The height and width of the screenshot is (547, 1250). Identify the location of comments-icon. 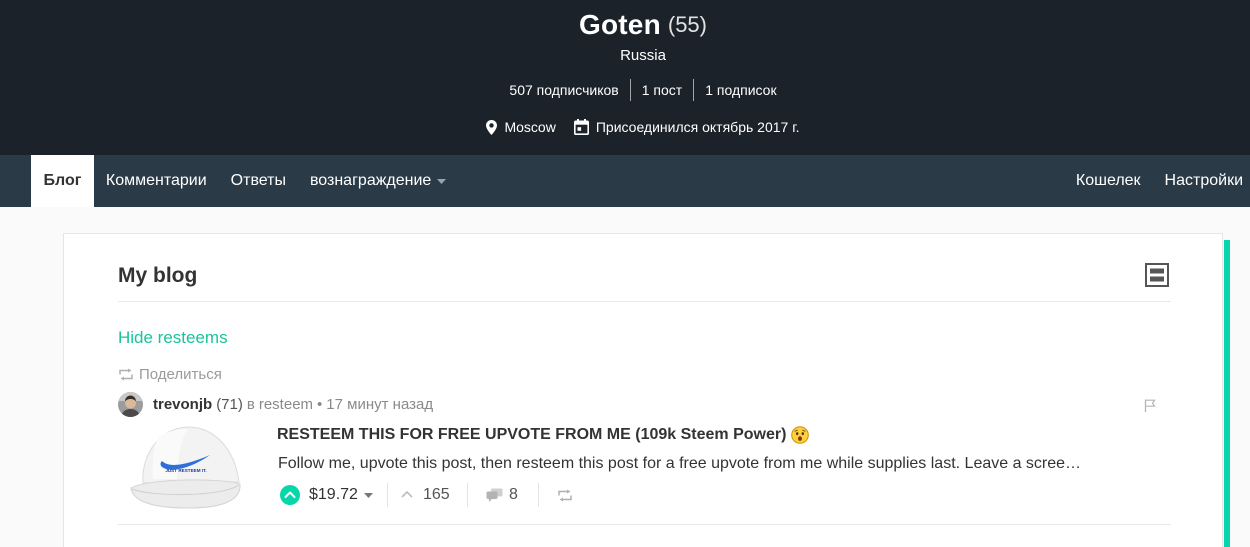
(494, 495).